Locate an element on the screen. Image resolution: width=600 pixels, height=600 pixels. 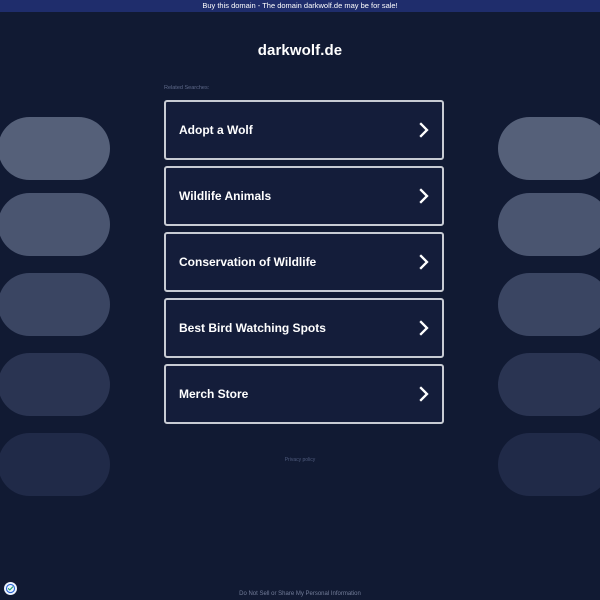
related-search-label: Conservation of Wildlife is located at coordinates (248, 262).